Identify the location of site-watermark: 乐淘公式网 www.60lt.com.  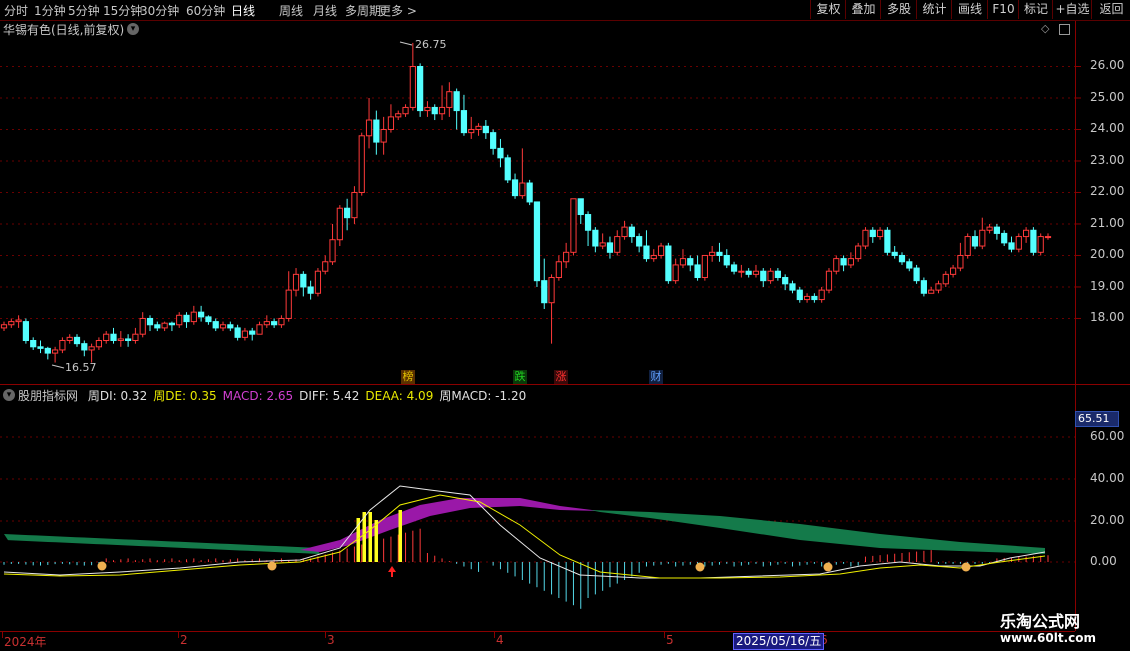
(1062, 628).